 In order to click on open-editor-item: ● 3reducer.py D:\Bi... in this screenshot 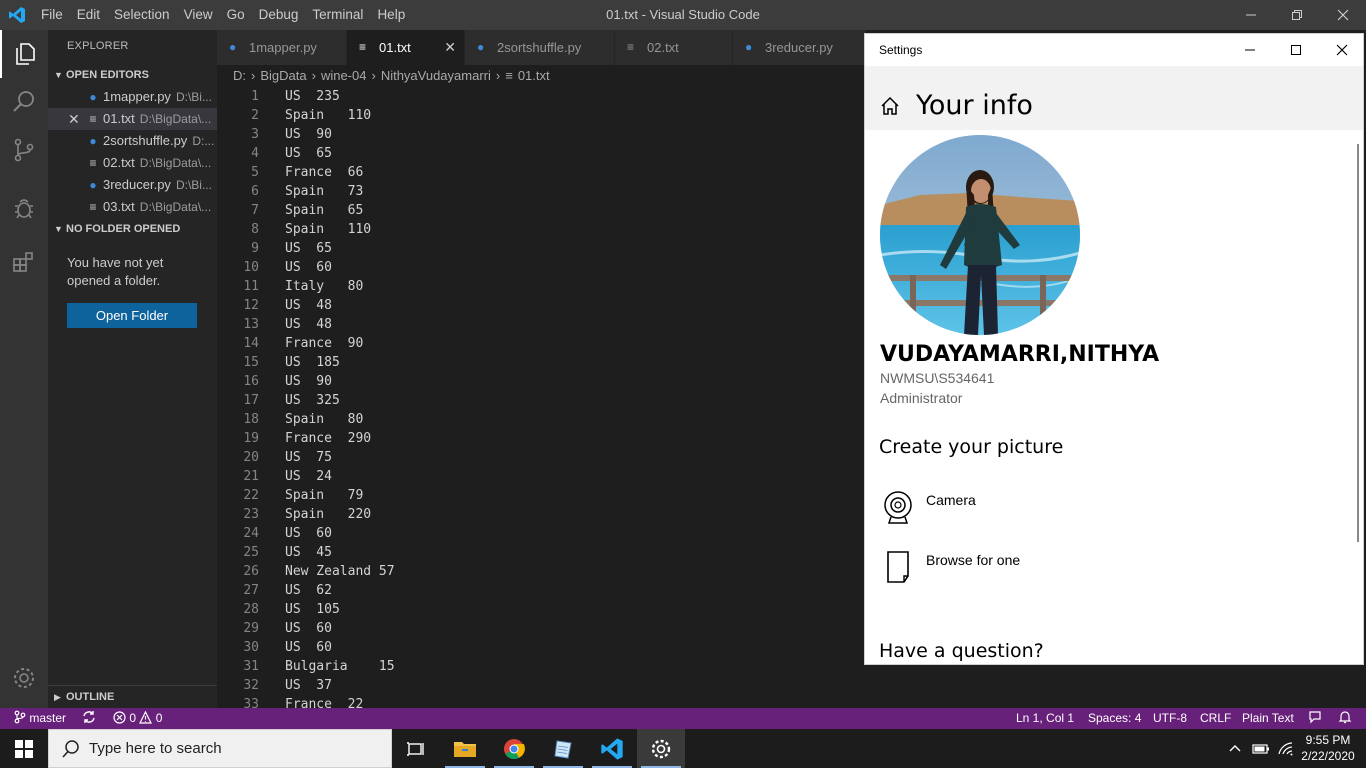, I will do `click(132, 185)`.